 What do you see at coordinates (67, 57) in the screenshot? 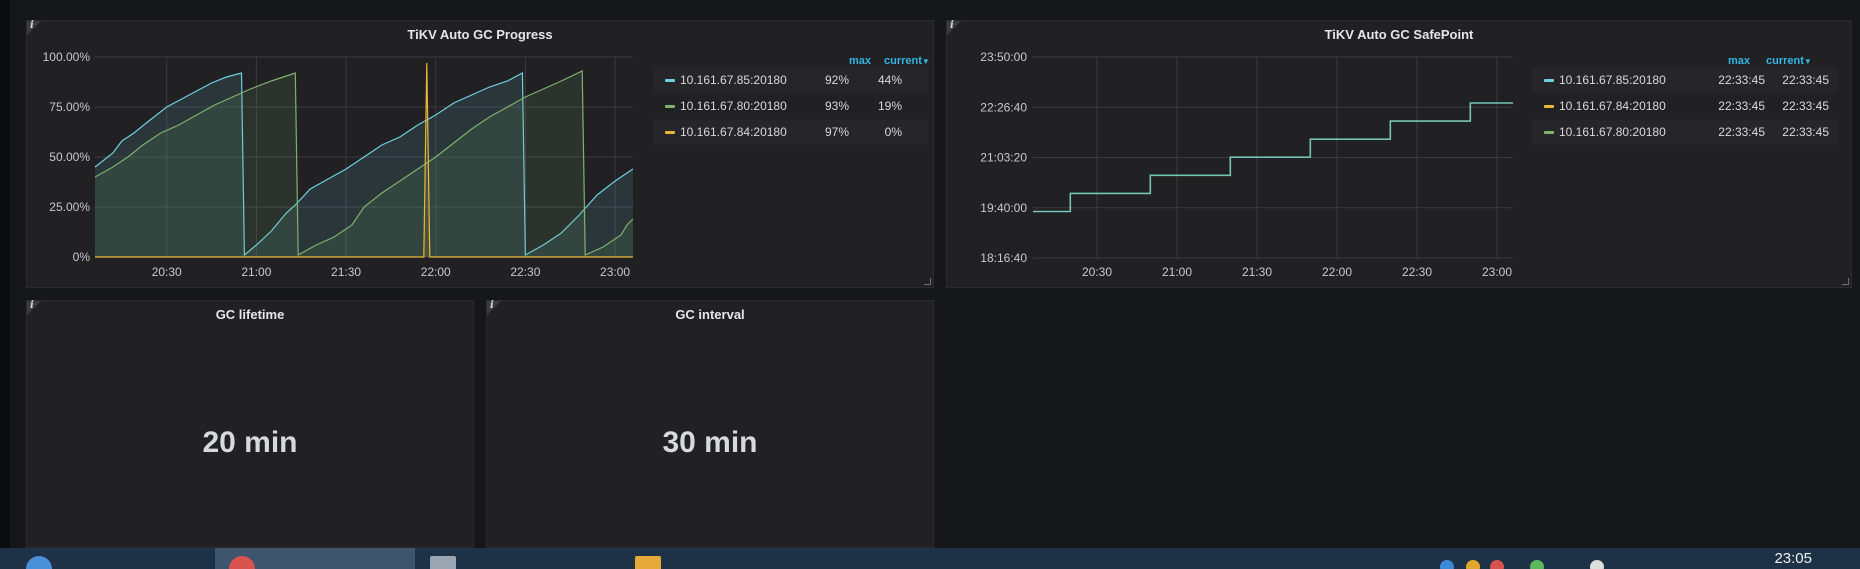
I see `y-tick-label: 100.00%` at bounding box center [67, 57].